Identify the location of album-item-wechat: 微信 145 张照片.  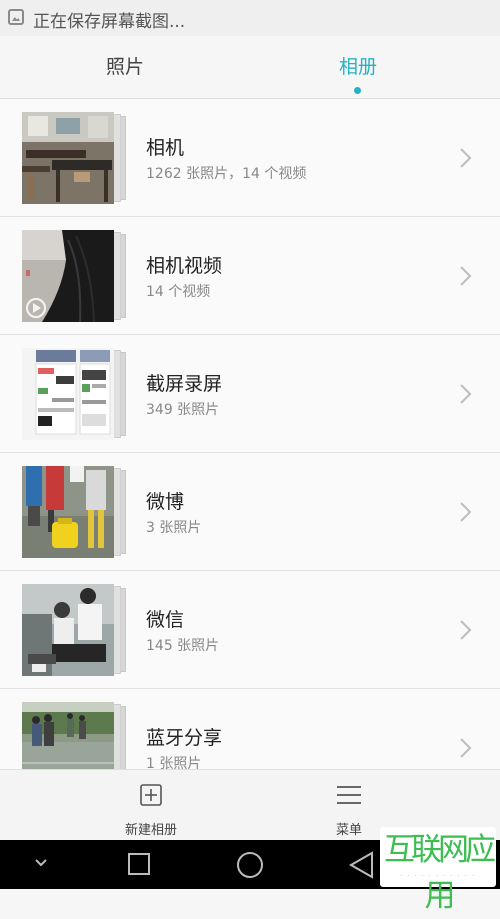
(250, 630).